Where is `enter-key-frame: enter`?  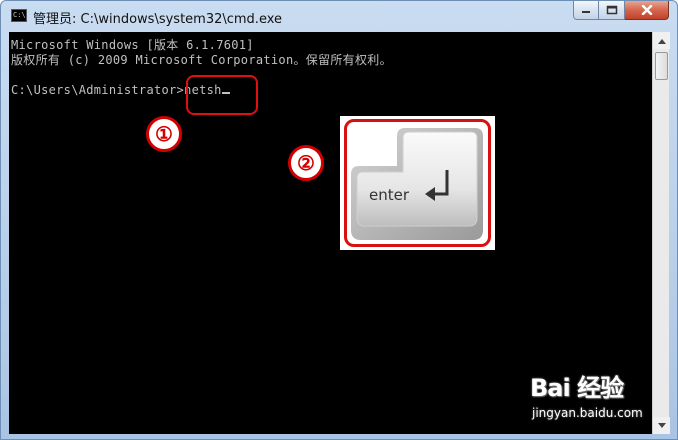
enter-key-frame: enter is located at coordinates (417, 183).